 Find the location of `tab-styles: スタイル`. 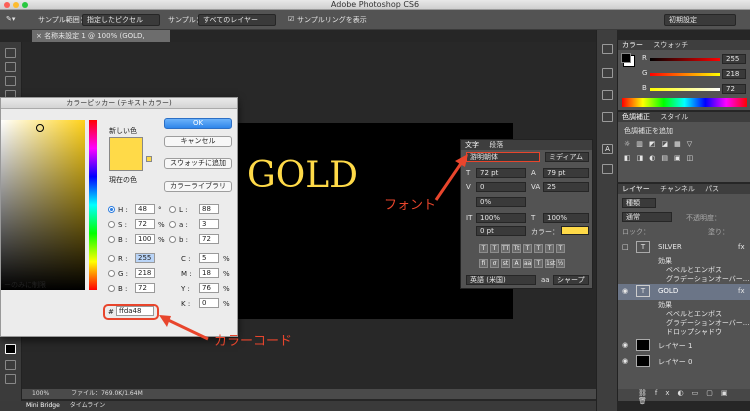

tab-styles: スタイル is located at coordinates (674, 117).